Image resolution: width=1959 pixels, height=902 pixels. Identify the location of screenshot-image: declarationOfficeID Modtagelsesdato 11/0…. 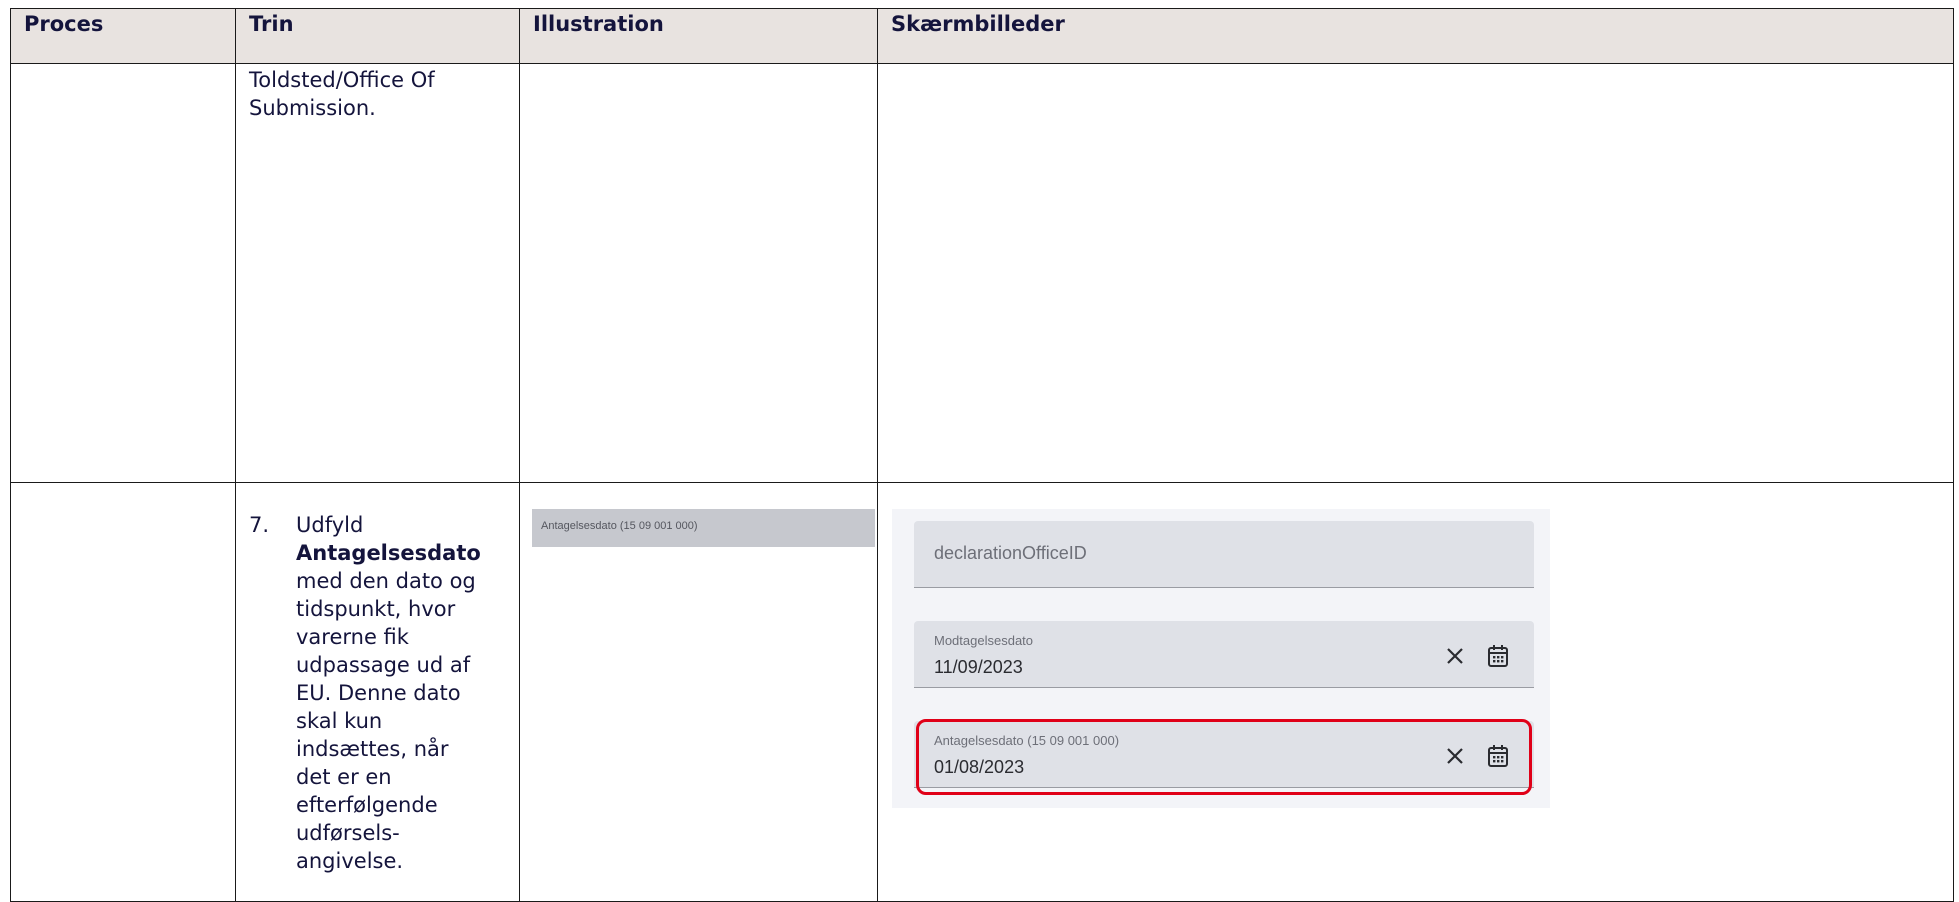
(1221, 658).